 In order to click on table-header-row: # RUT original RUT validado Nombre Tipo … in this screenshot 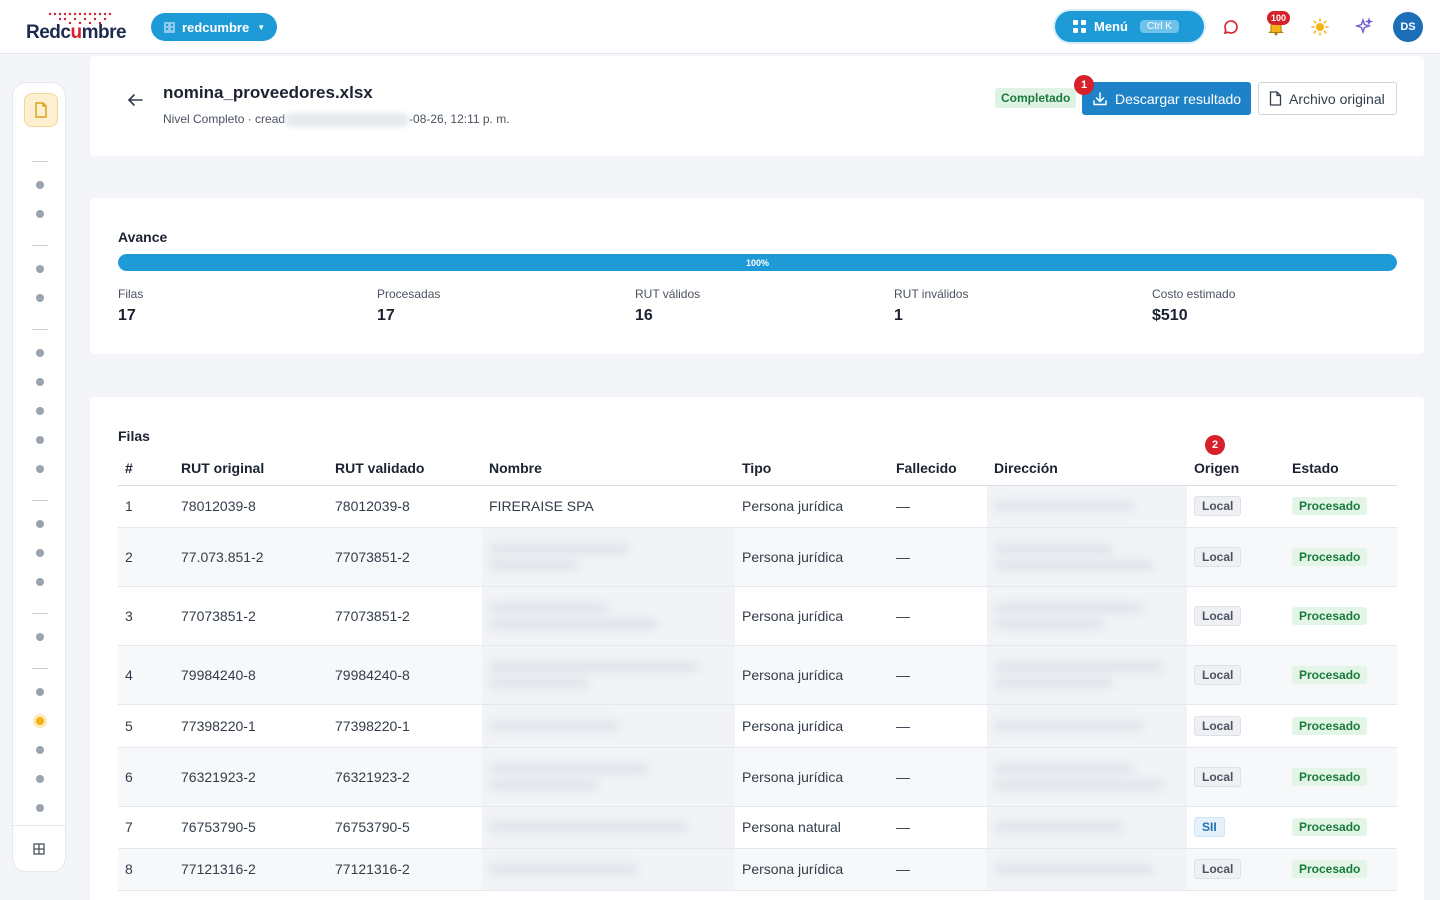, I will do `click(757, 468)`.